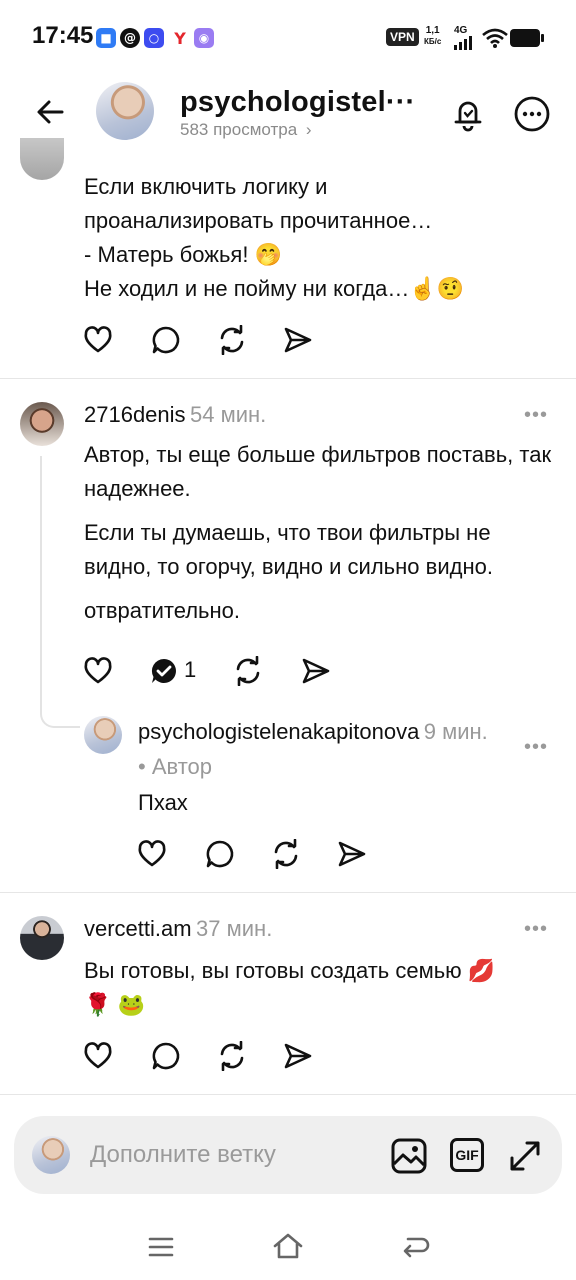 The image size is (576, 1280). I want to click on more-button, so click(532, 114).